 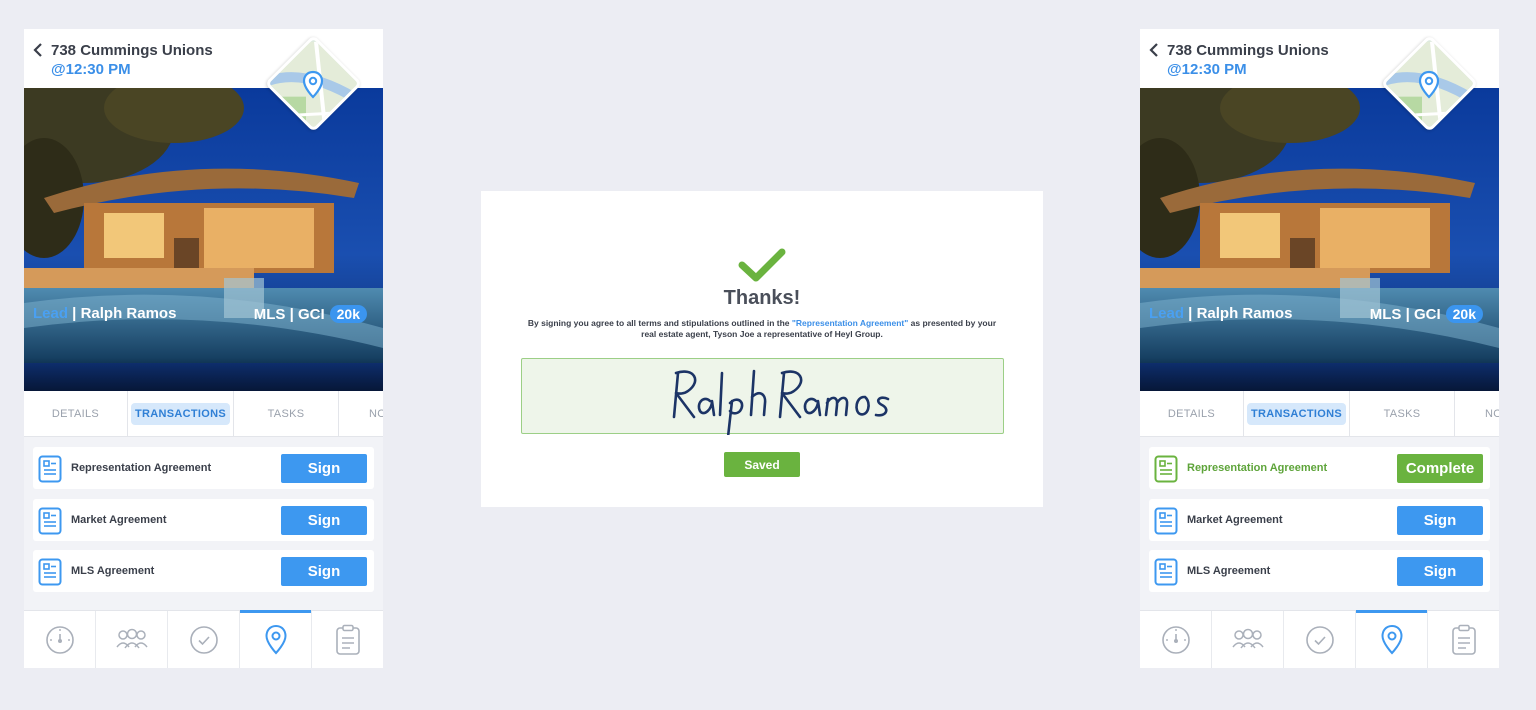 What do you see at coordinates (762, 265) in the screenshot?
I see `checkmark-icon` at bounding box center [762, 265].